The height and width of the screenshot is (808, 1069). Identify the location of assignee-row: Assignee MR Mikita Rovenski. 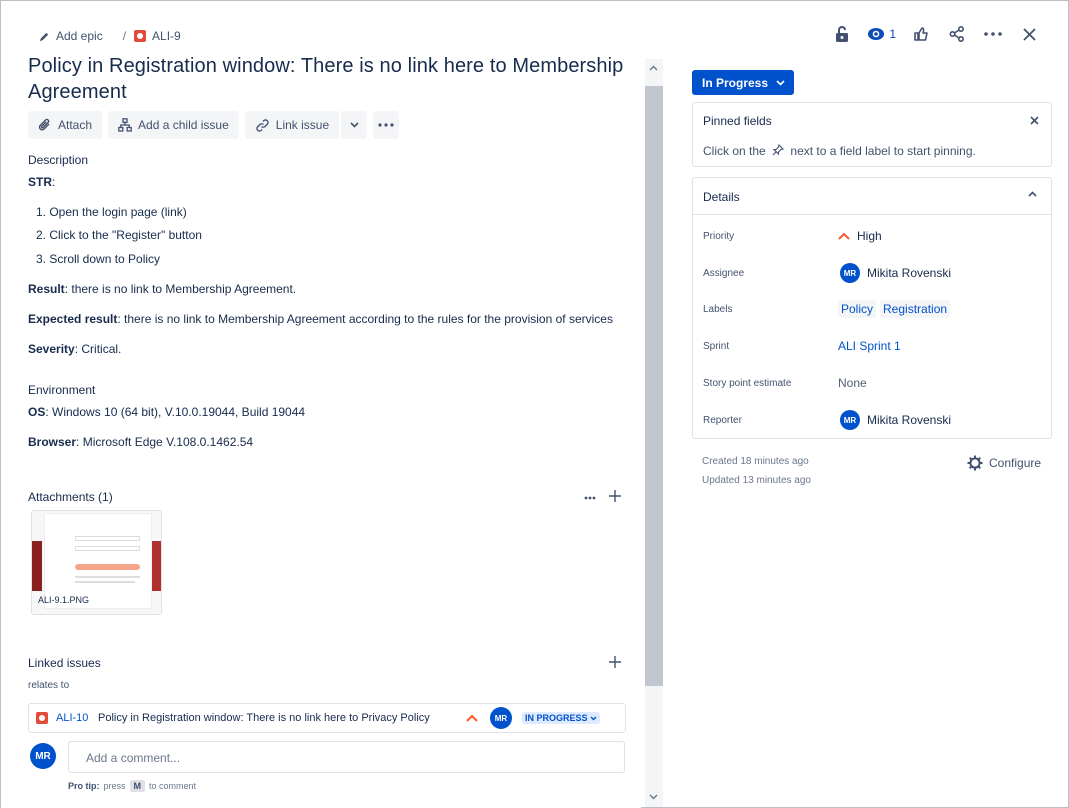
(873, 273).